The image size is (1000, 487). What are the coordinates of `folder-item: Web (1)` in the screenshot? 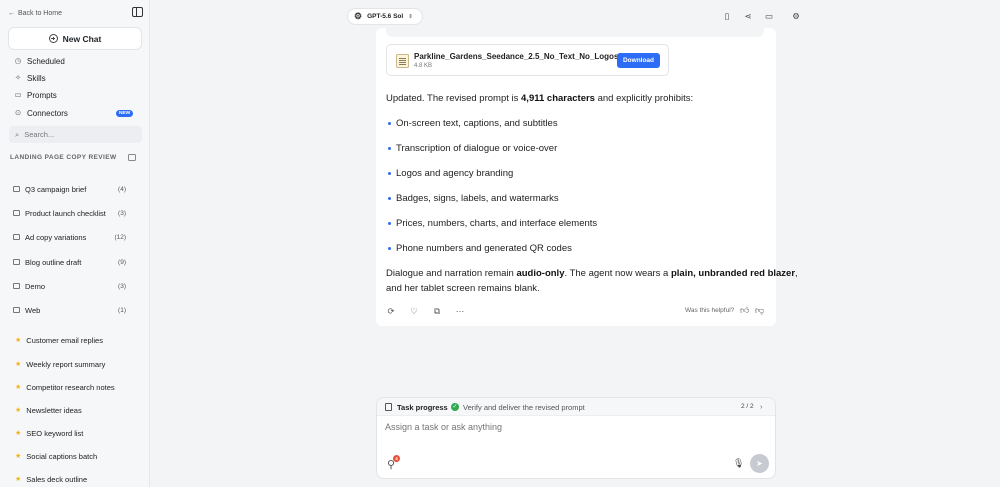 It's located at (69, 310).